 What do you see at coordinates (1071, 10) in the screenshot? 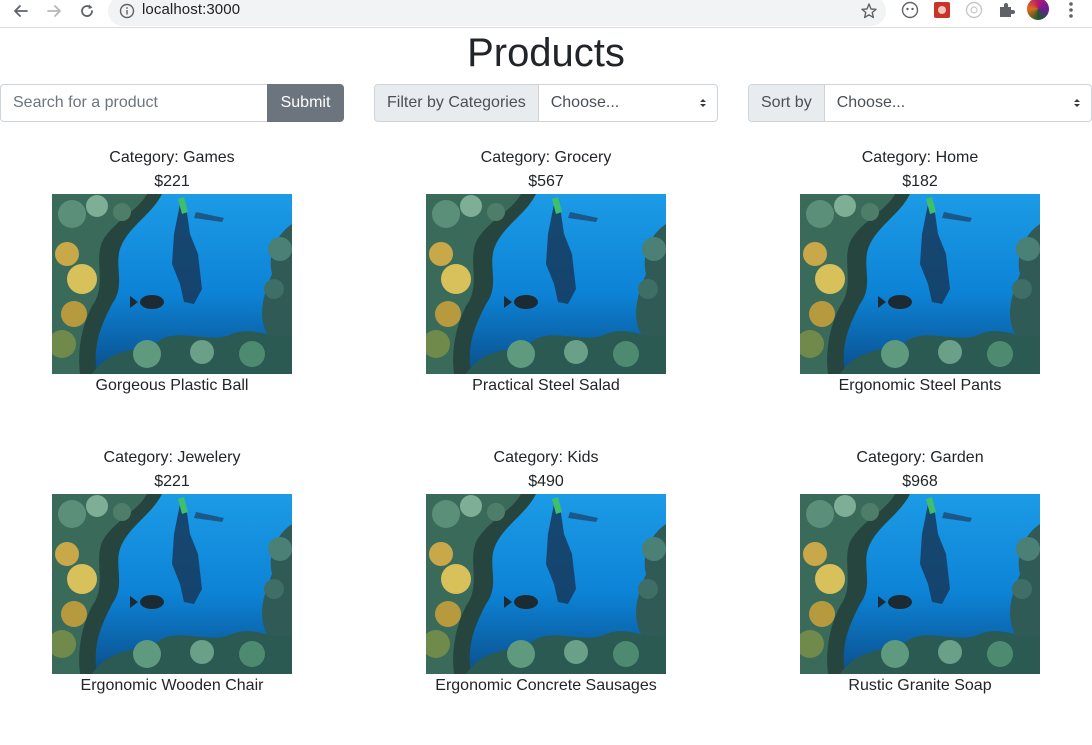
I see `more-menu-icon` at bounding box center [1071, 10].